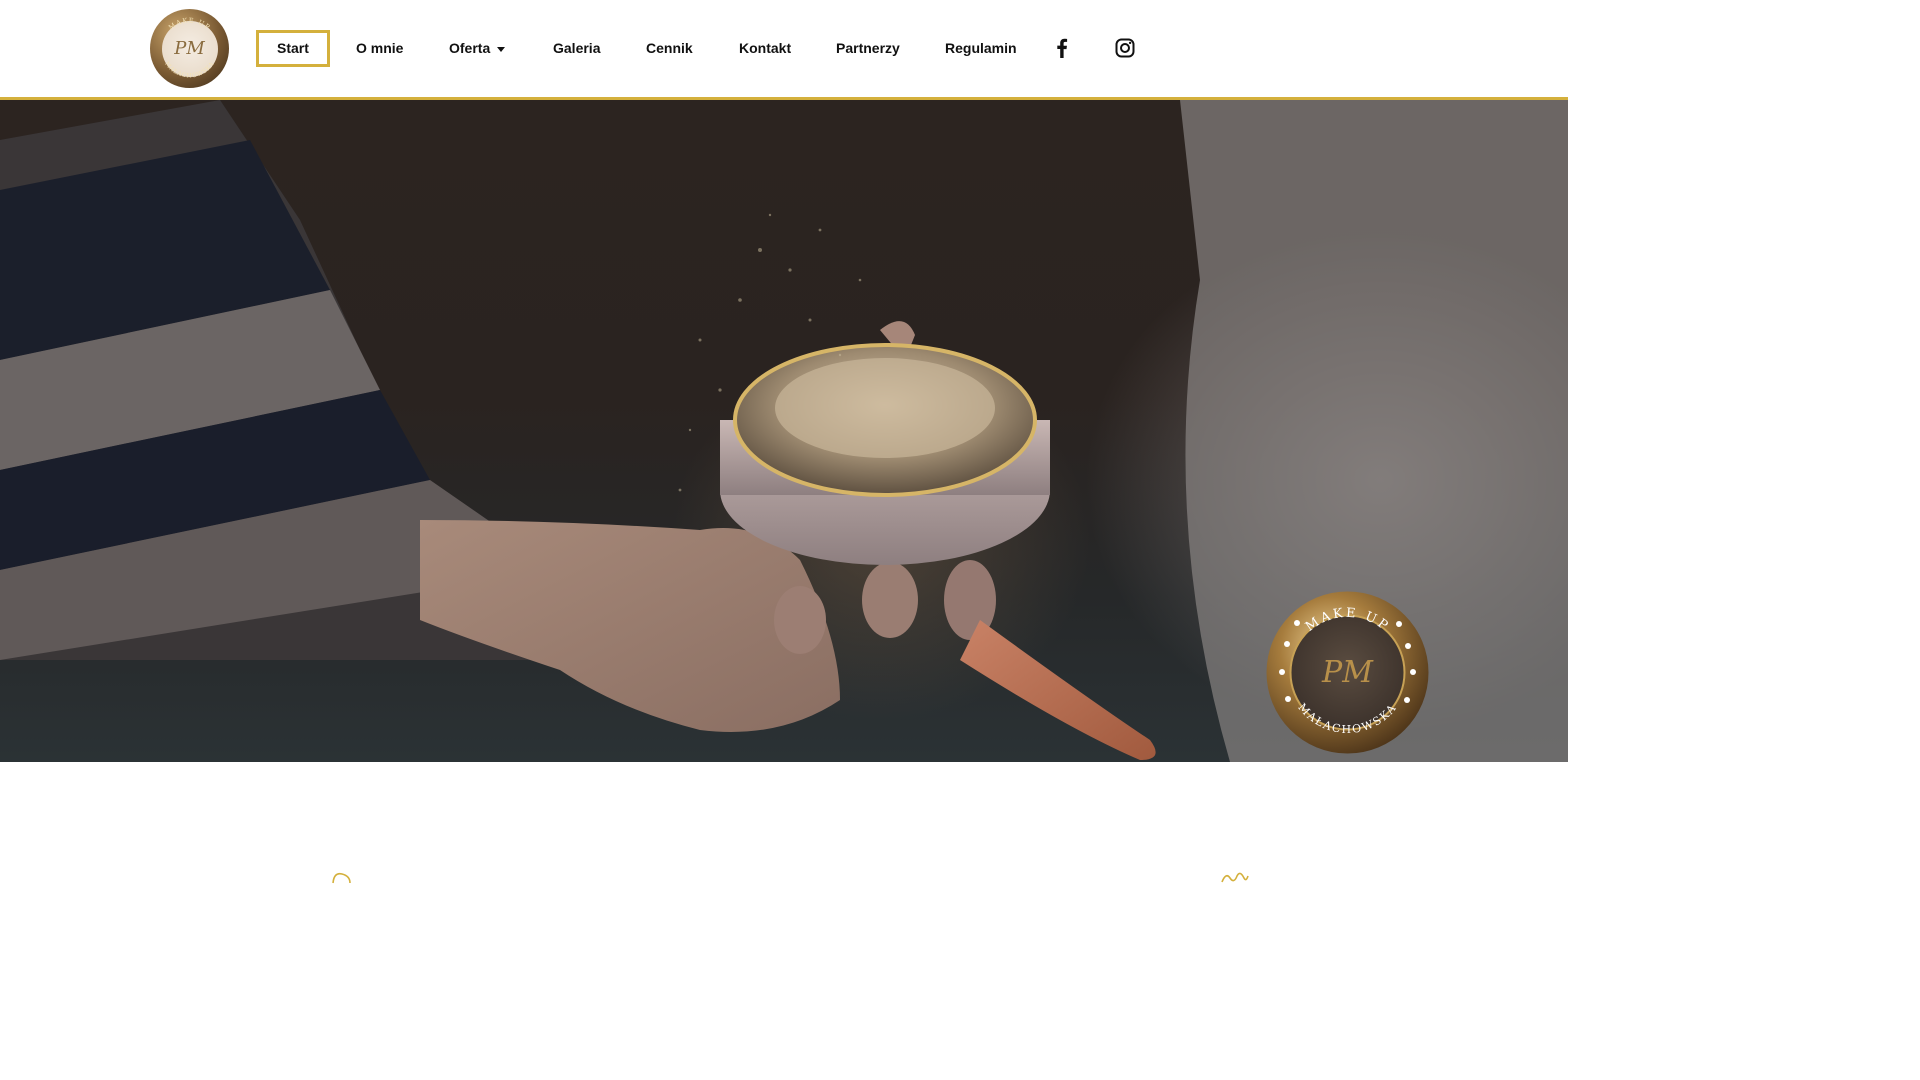  What do you see at coordinates (470, 48) in the screenshot?
I see `nav-label: Oferta` at bounding box center [470, 48].